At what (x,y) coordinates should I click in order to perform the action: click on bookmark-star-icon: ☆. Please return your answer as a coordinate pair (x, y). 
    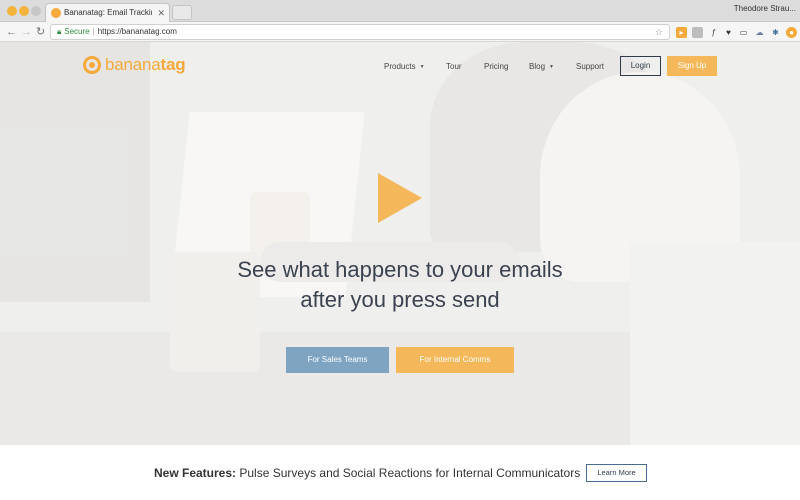
    Looking at the image, I should click on (659, 32).